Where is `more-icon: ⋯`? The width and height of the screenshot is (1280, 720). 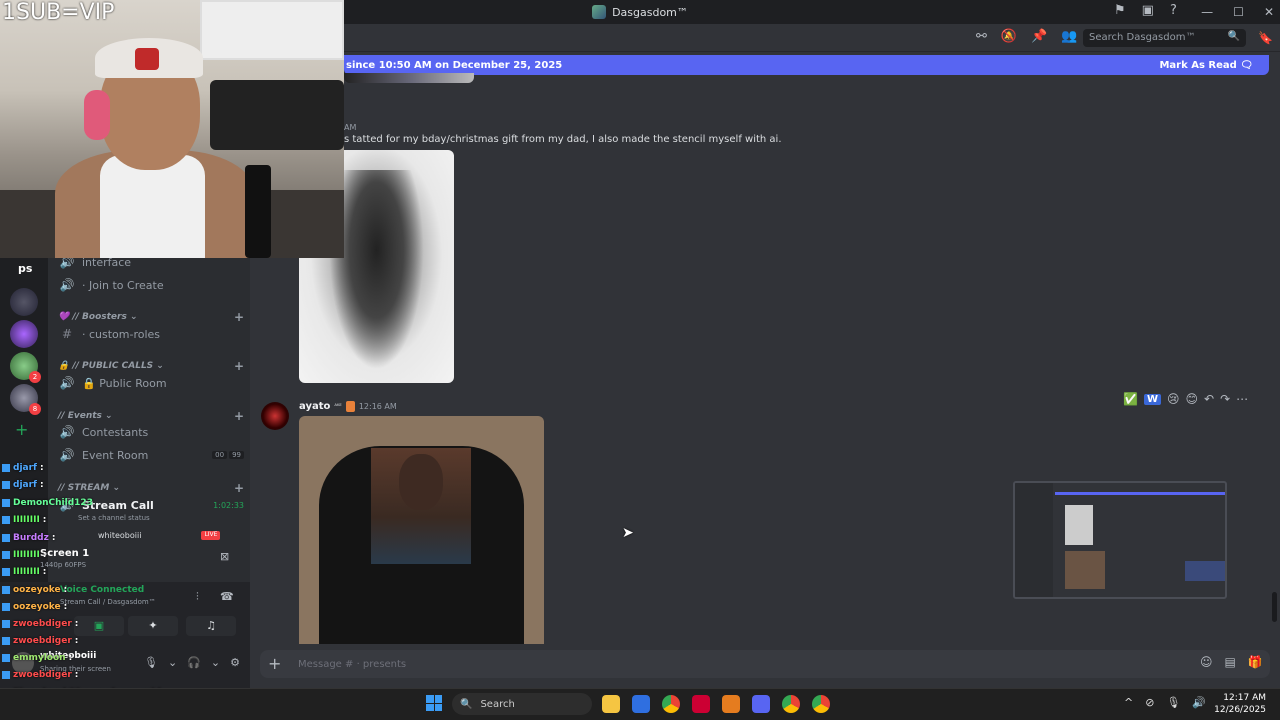
more-icon: ⋯ is located at coordinates (1242, 399).